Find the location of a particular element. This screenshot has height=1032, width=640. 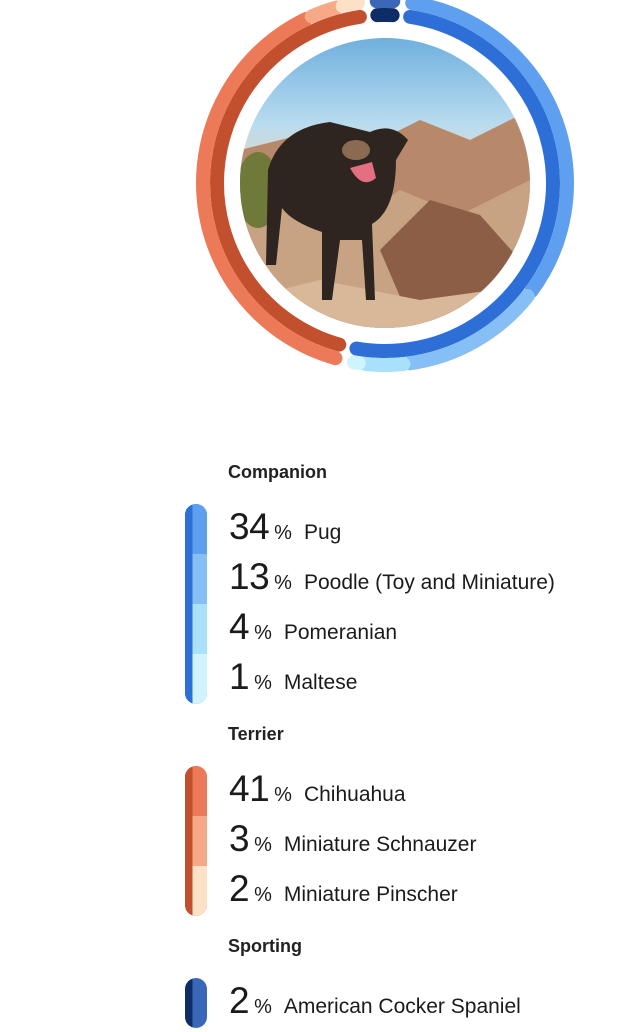

breed-row: 3% Miniature Schnauzer is located at coordinates (352, 843).